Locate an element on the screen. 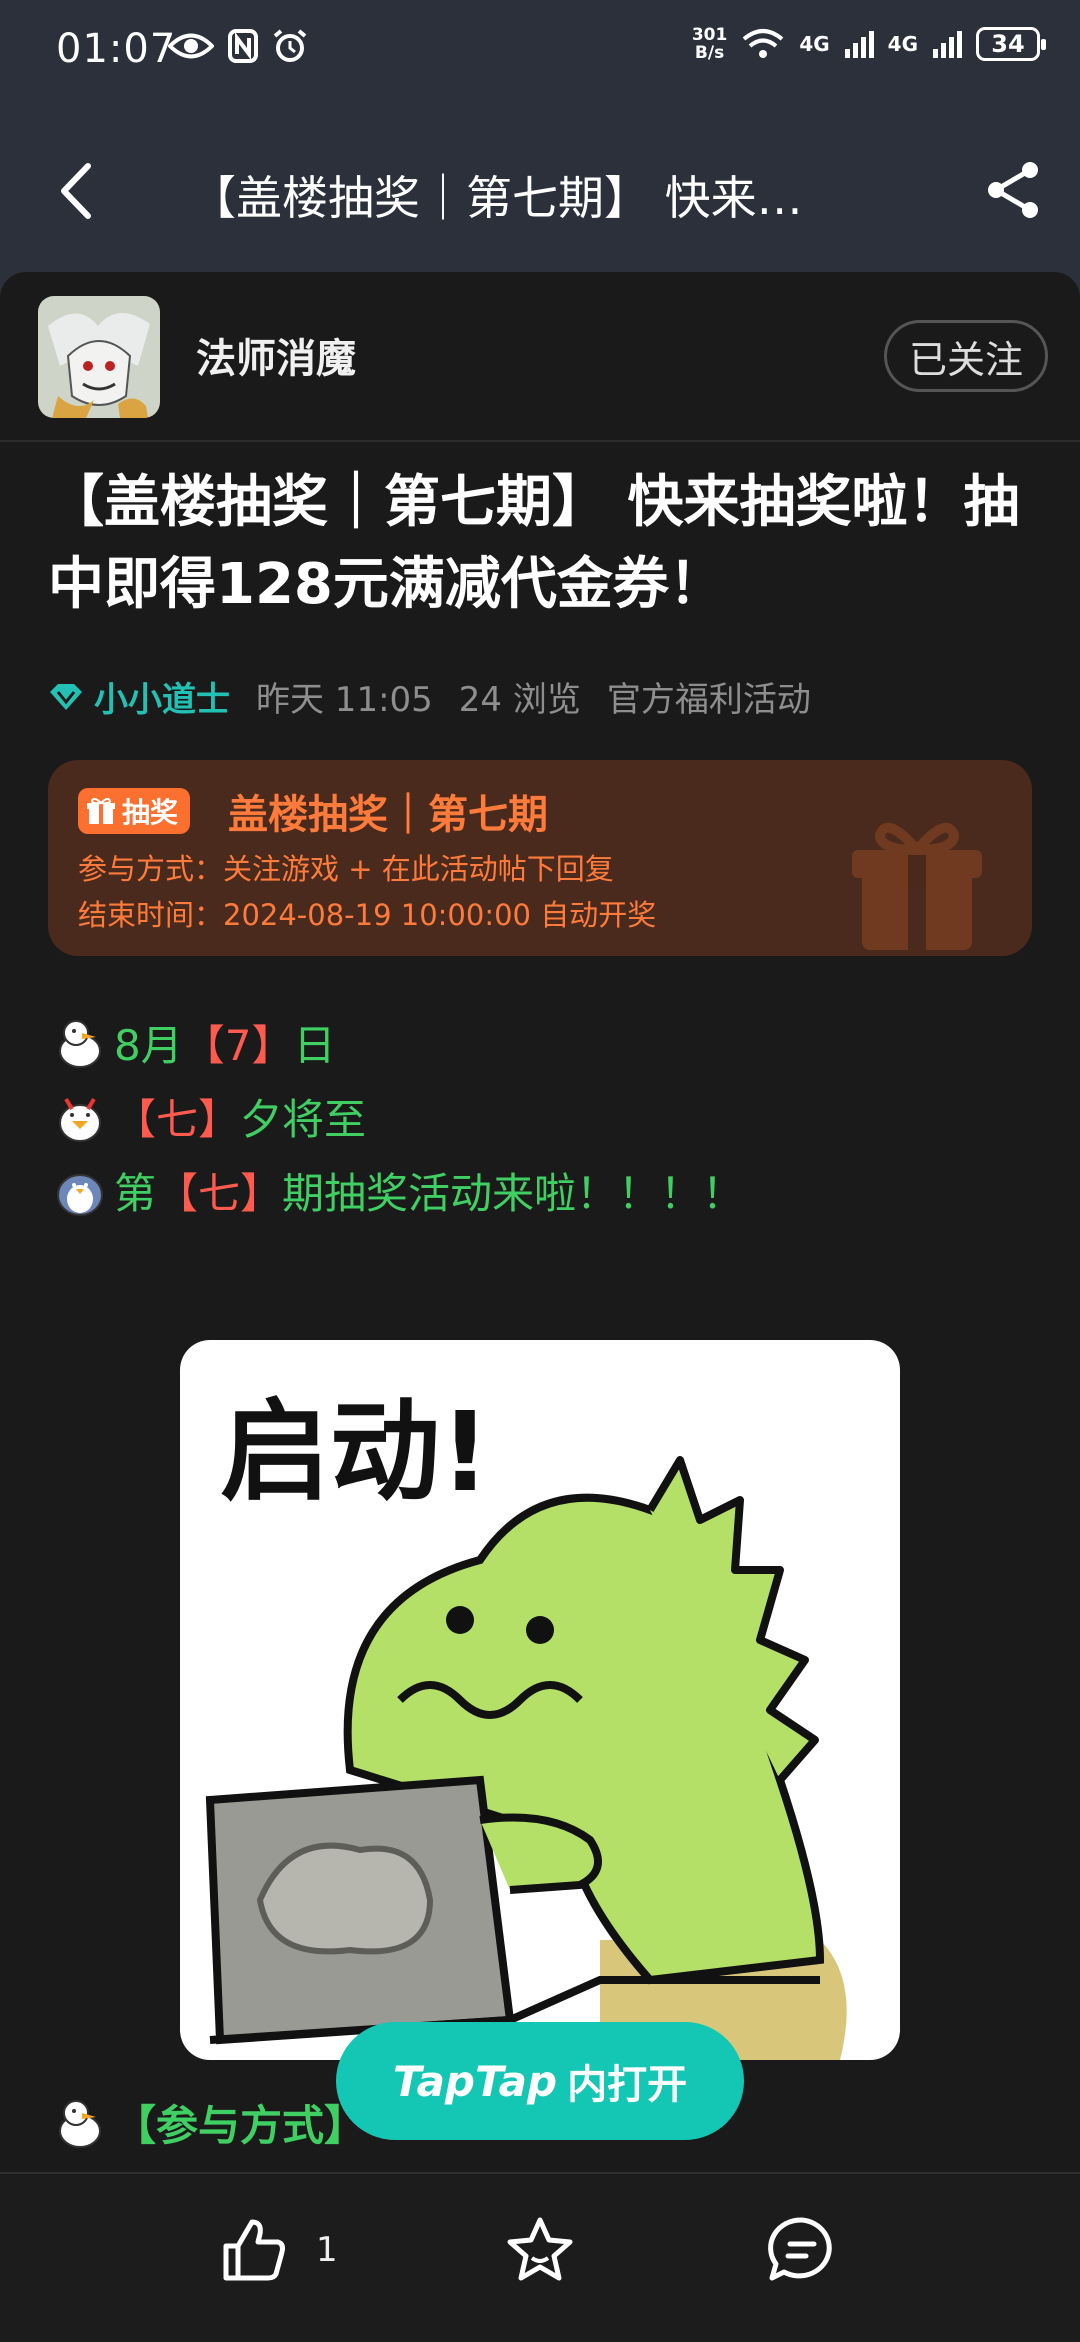 The image size is (1080, 2342). back-button is located at coordinates (80, 191).